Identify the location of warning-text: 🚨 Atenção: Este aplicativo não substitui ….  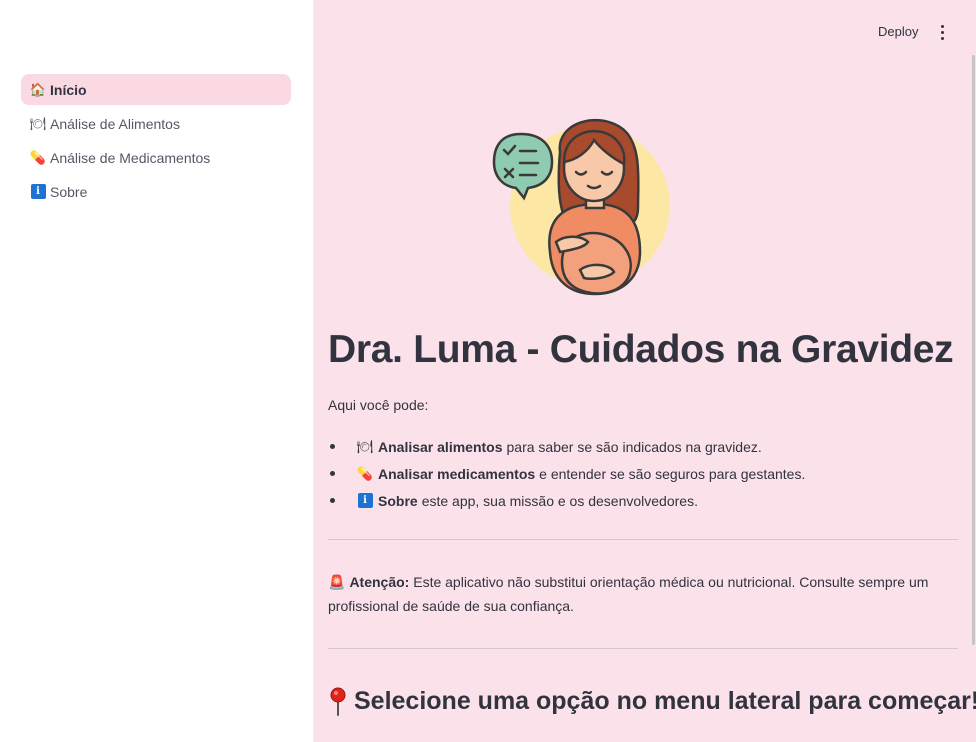
(638, 594).